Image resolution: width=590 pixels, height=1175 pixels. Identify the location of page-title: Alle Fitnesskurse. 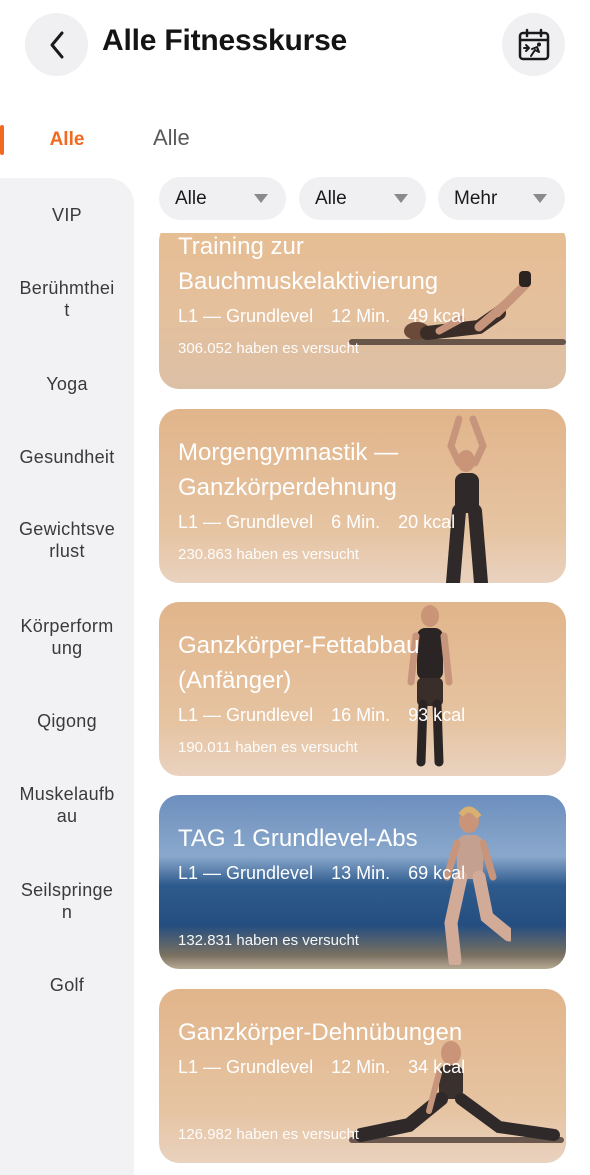
(225, 40).